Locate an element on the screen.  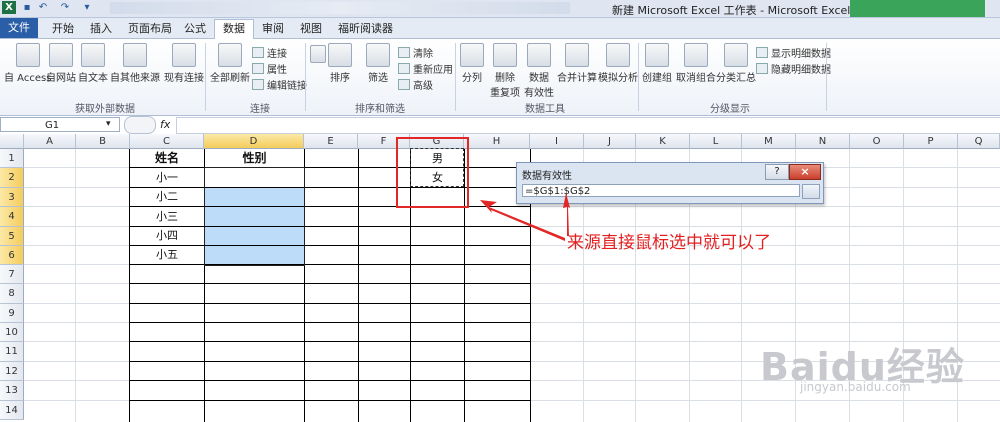
watermark-url: jingyan.baidu.com is located at coordinates (855, 387).